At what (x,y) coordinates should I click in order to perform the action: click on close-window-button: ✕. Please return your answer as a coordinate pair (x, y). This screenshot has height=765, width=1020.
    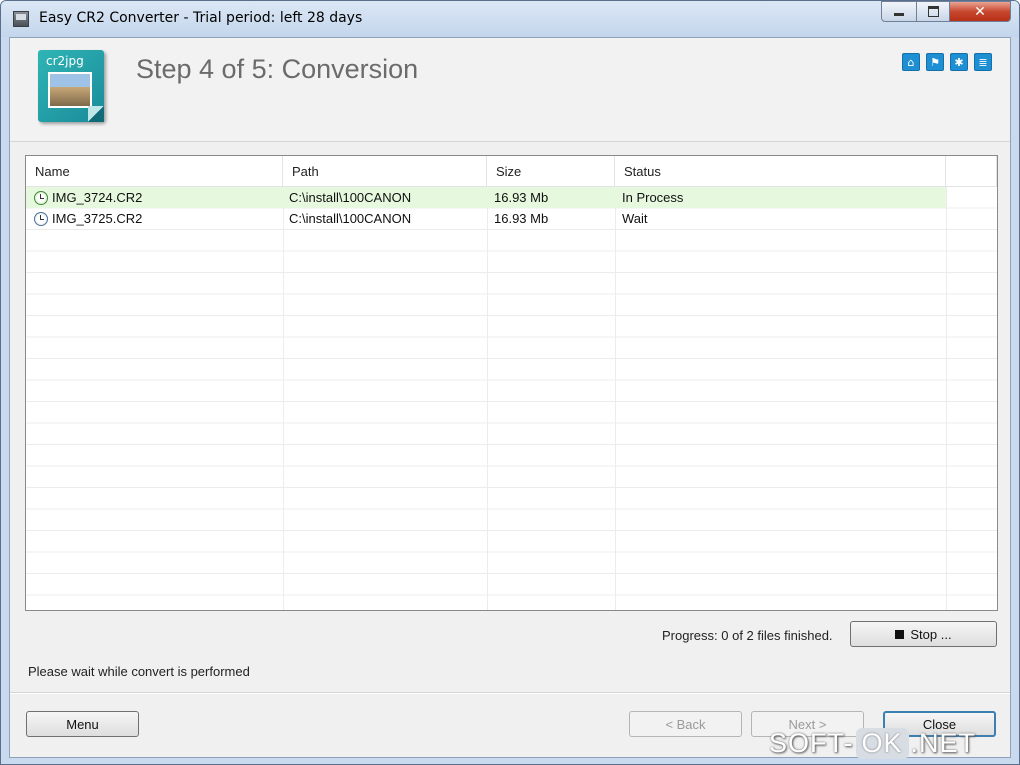
    Looking at the image, I should click on (980, 11).